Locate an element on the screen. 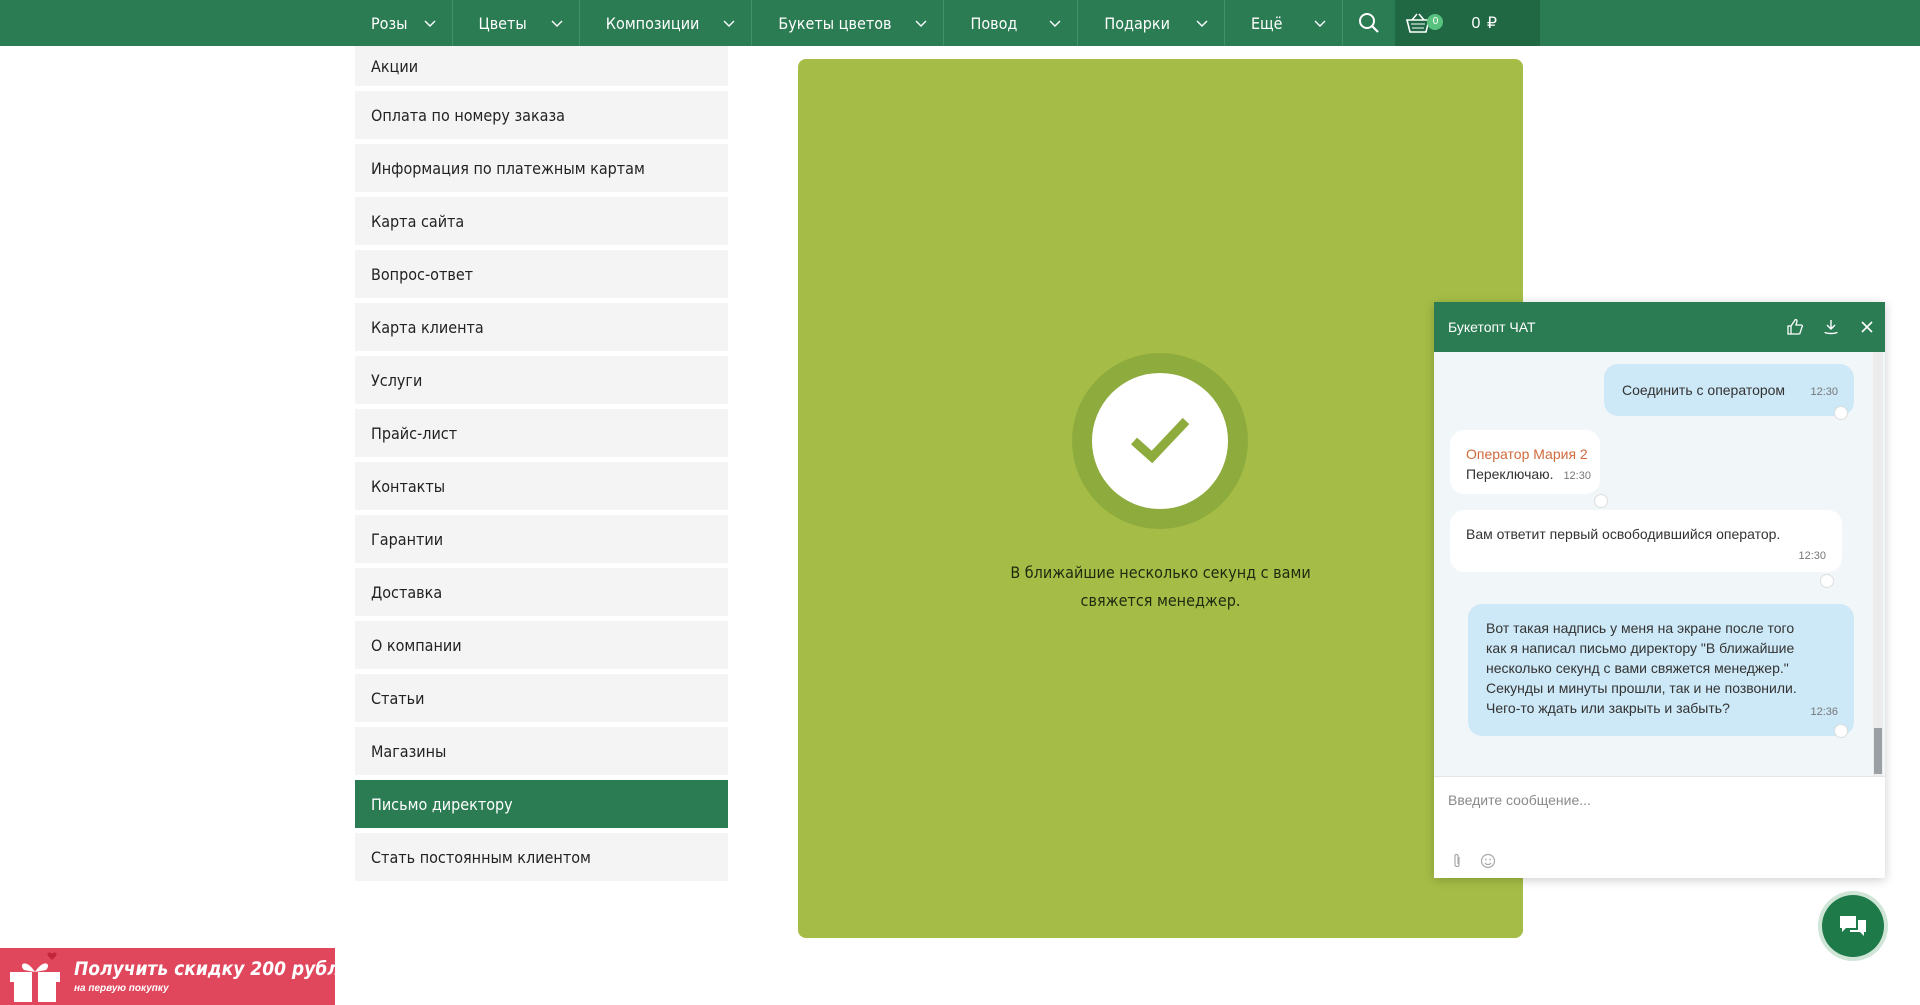 Image resolution: width=1920 pixels, height=1005 pixels. operator-name: Оператор Мария 2 is located at coordinates (1527, 454).